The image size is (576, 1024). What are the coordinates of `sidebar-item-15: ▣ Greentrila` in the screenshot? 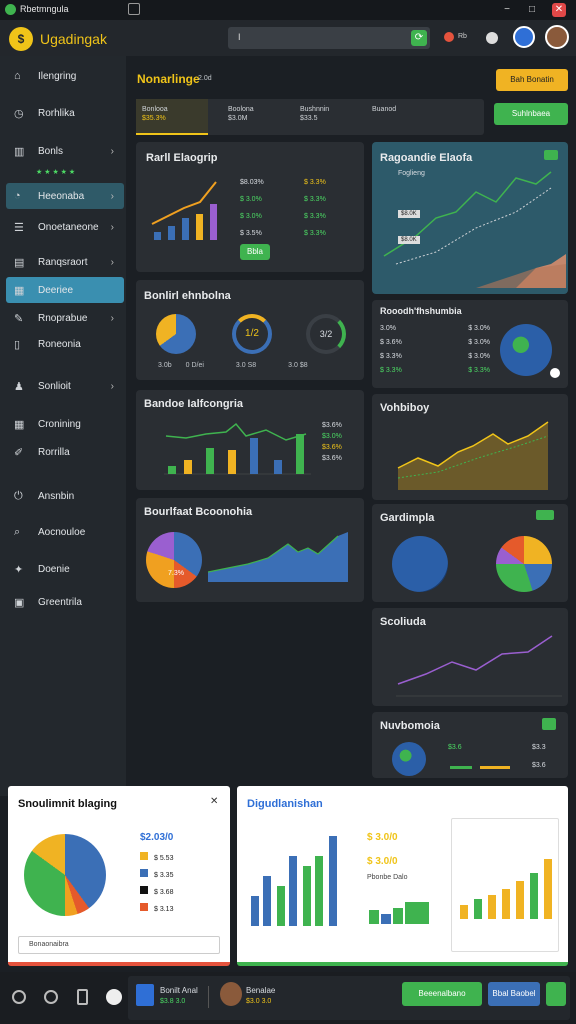 It's located at (65, 602).